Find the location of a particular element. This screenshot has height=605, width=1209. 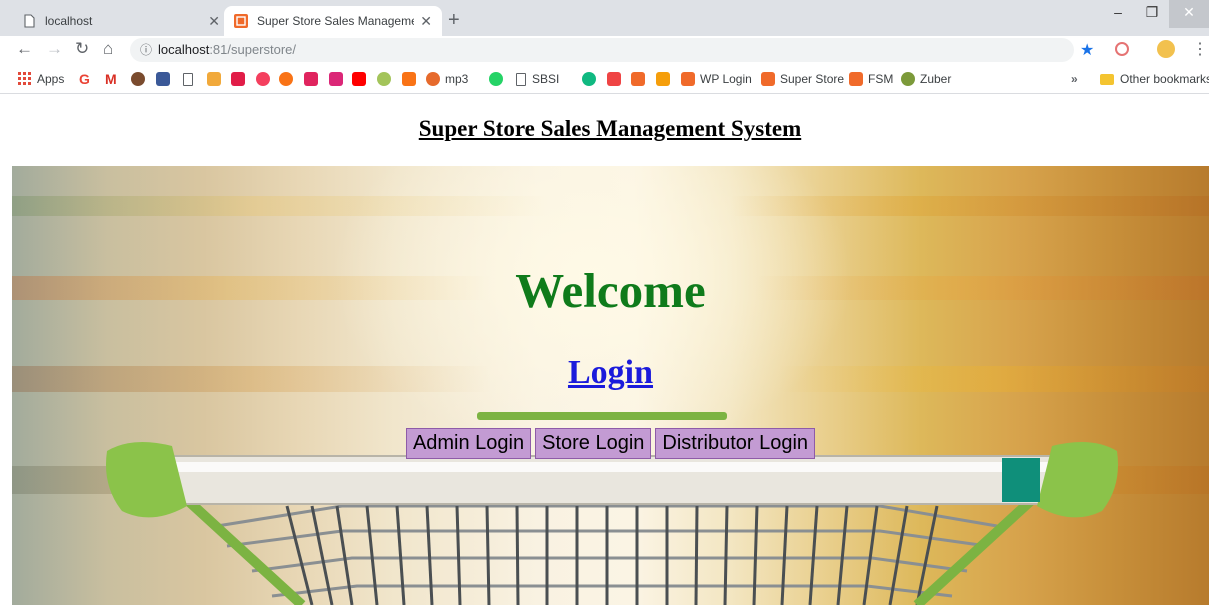

bookmark-wp-login: WP Login is located at coordinates (716, 79).